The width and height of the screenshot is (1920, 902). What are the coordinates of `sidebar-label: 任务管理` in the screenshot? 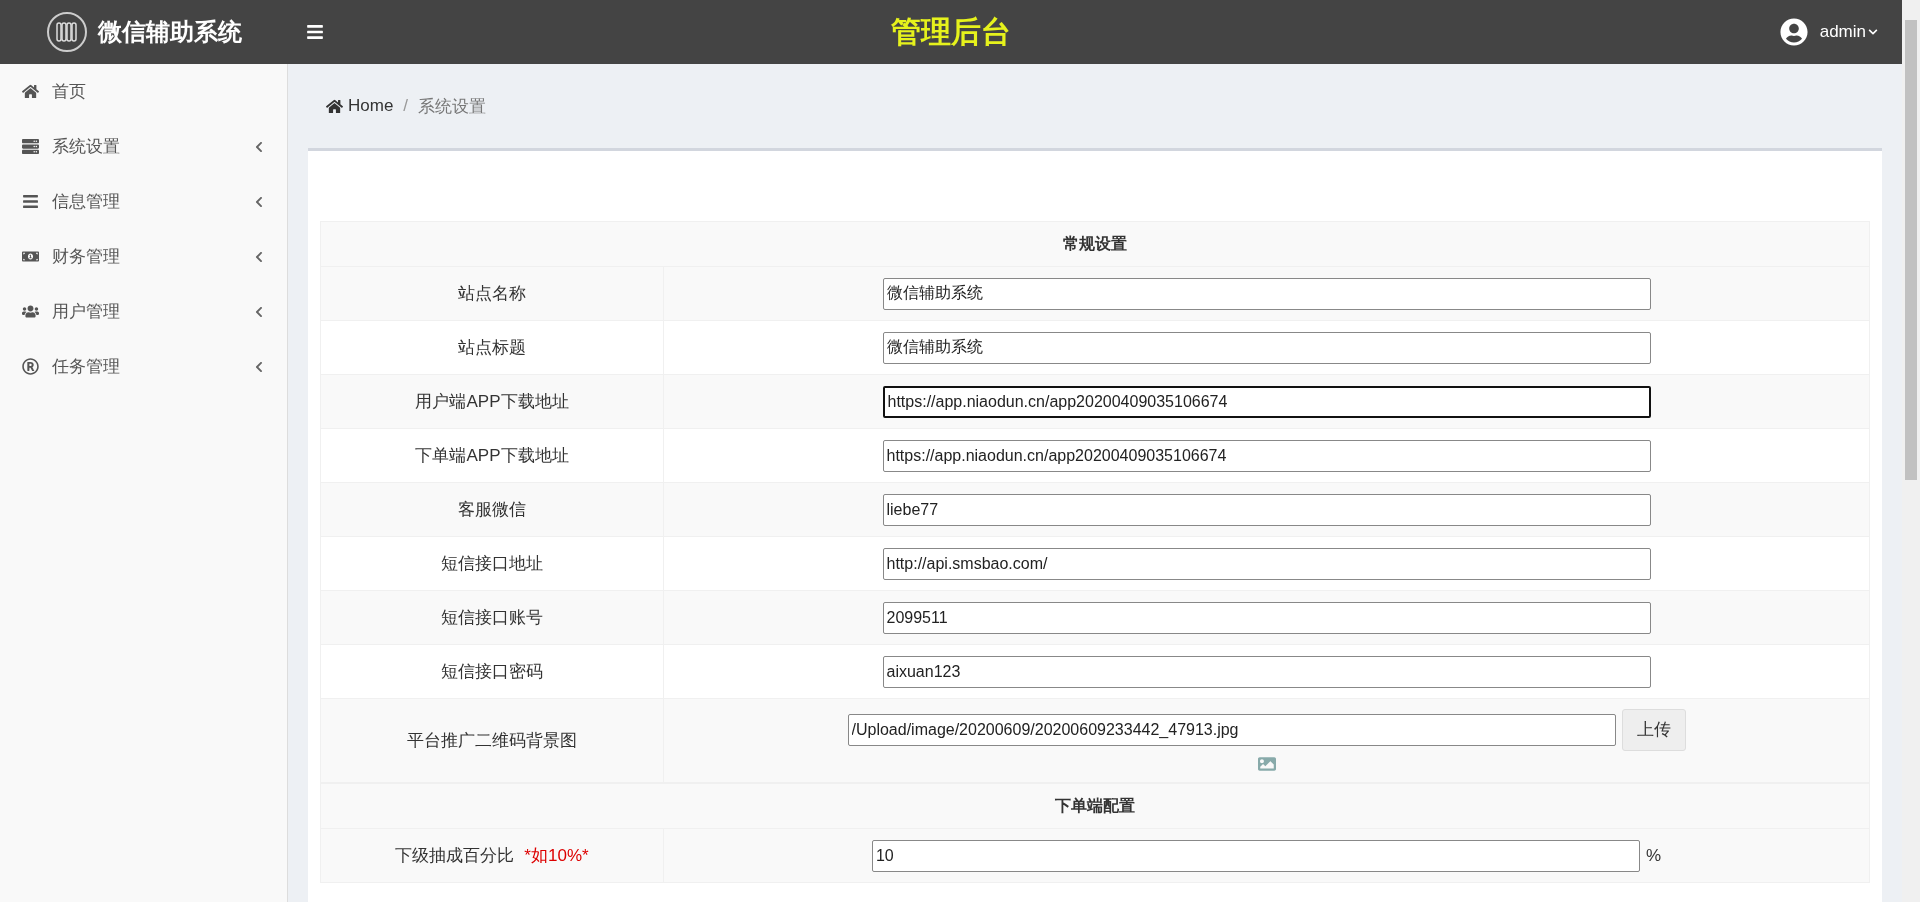 It's located at (86, 367).